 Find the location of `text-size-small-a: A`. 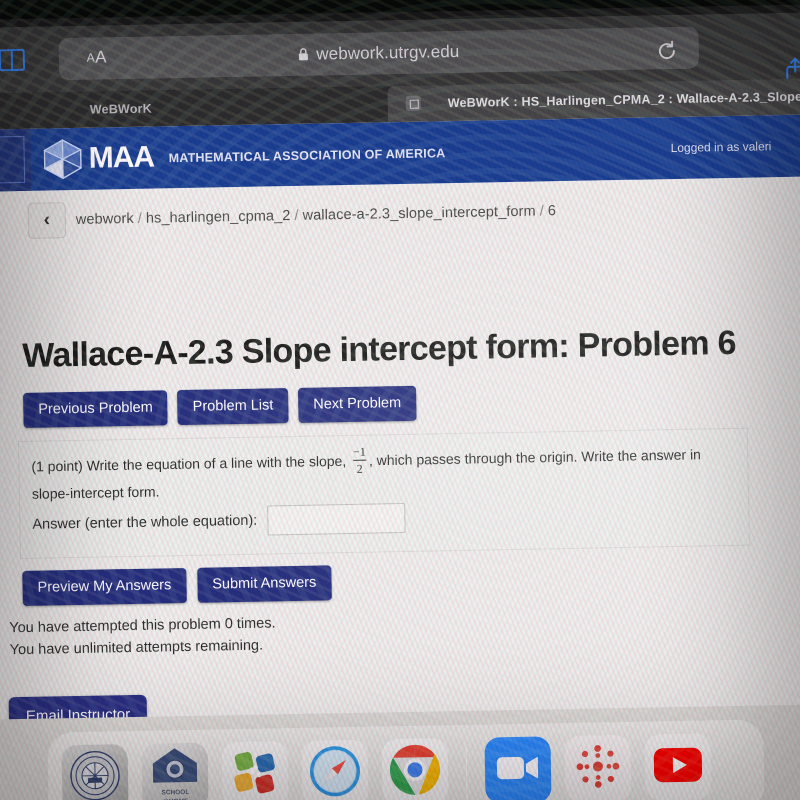

text-size-small-a: A is located at coordinates (91, 57).